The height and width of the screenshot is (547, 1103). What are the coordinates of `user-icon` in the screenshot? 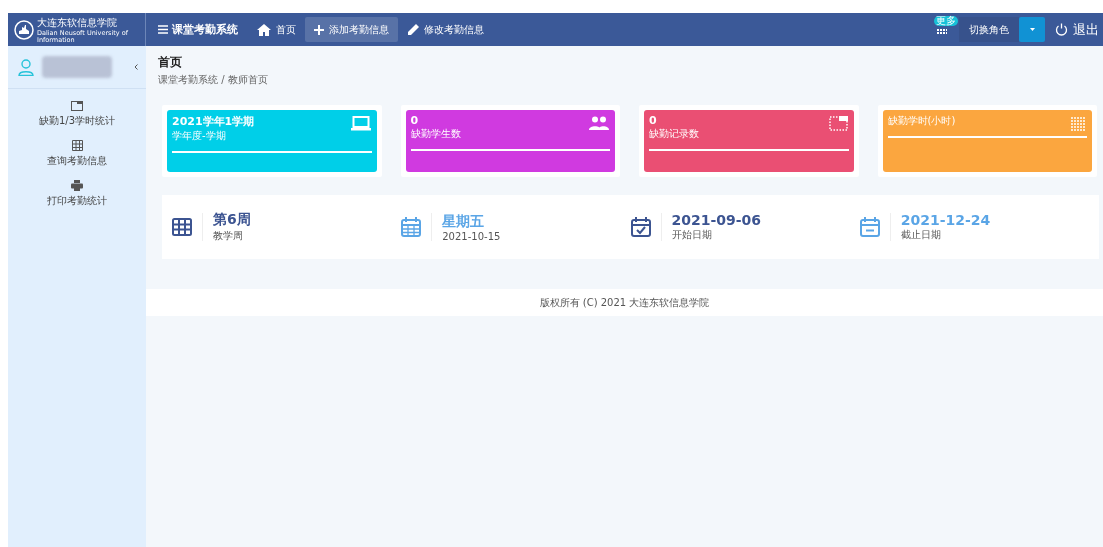 It's located at (26, 67).